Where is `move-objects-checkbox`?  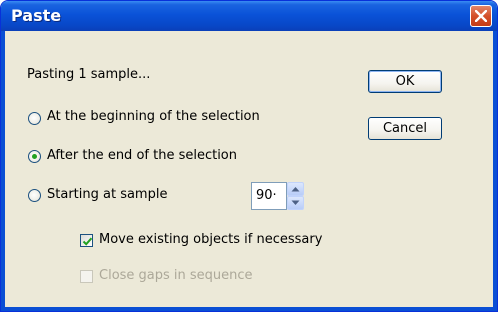
move-objects-checkbox is located at coordinates (86, 240).